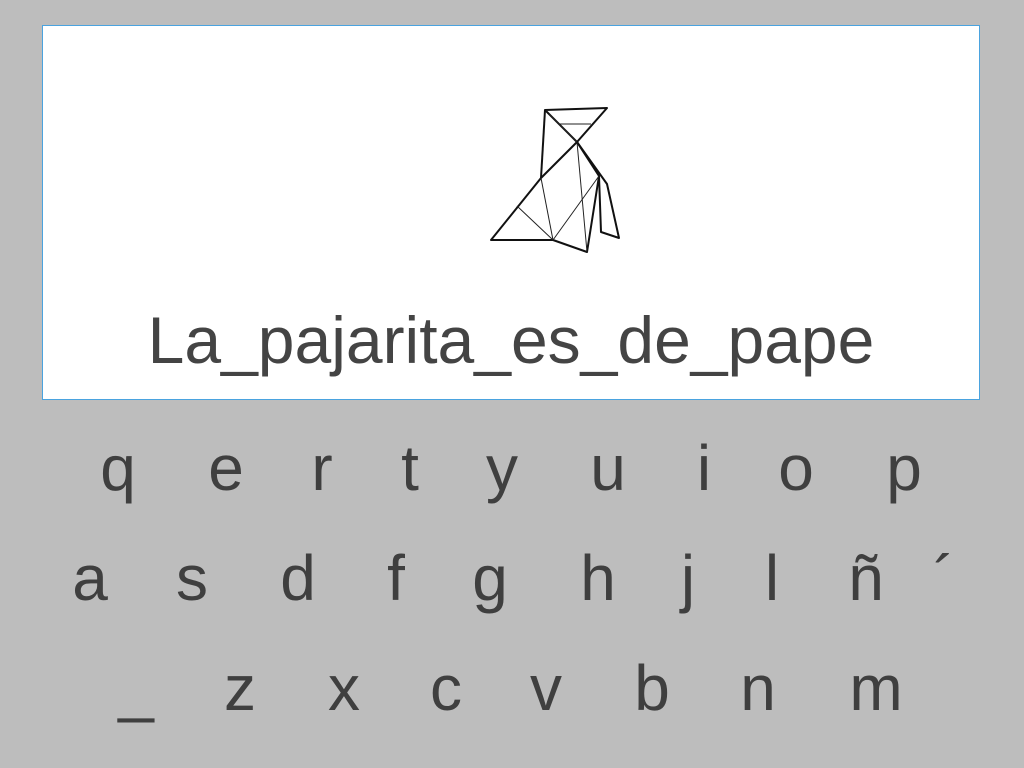 This screenshot has width=1024, height=768. Describe the element at coordinates (118, 468) in the screenshot. I see `key-q: q` at that location.